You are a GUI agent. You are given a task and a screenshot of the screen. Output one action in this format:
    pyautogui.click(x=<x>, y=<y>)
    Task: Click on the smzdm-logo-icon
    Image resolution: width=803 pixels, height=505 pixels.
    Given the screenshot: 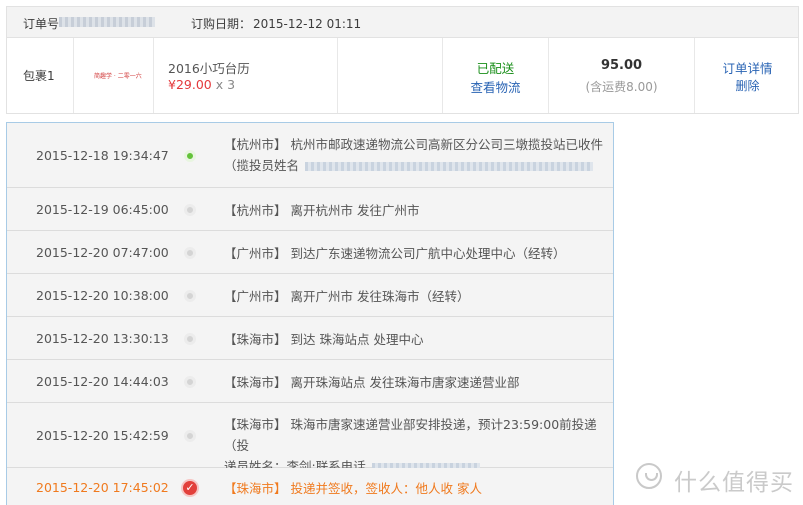 What is the action you would take?
    pyautogui.click(x=649, y=476)
    